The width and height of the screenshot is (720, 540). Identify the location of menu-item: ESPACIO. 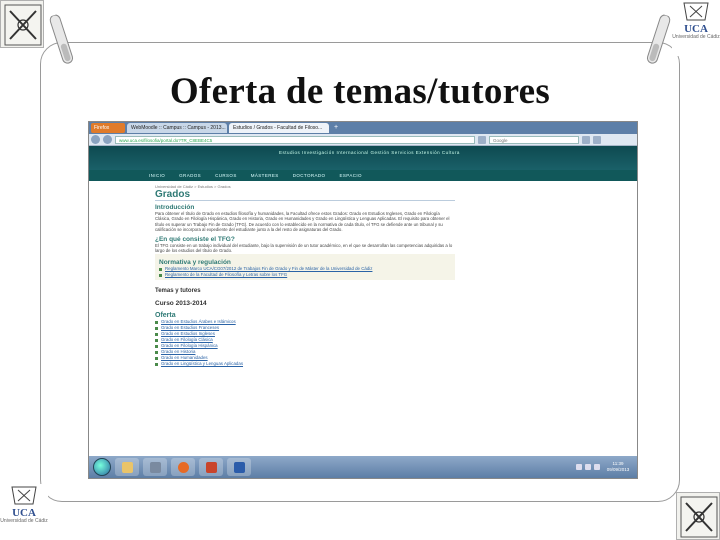
(350, 175).